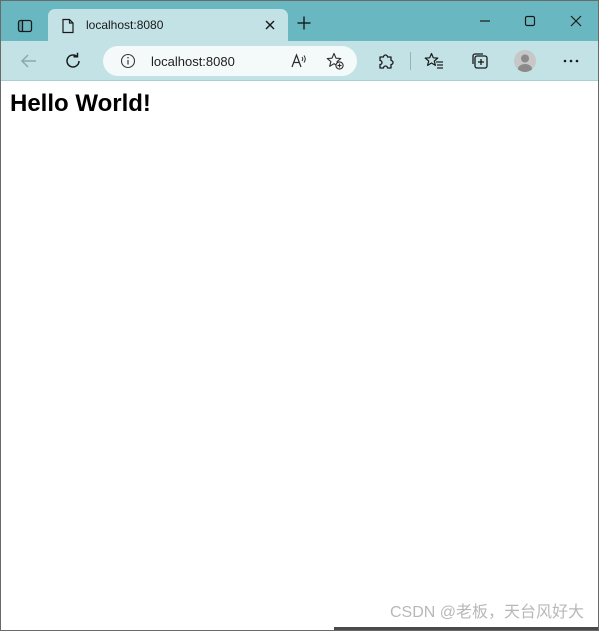  I want to click on bottom-edge-bar, so click(466, 628).